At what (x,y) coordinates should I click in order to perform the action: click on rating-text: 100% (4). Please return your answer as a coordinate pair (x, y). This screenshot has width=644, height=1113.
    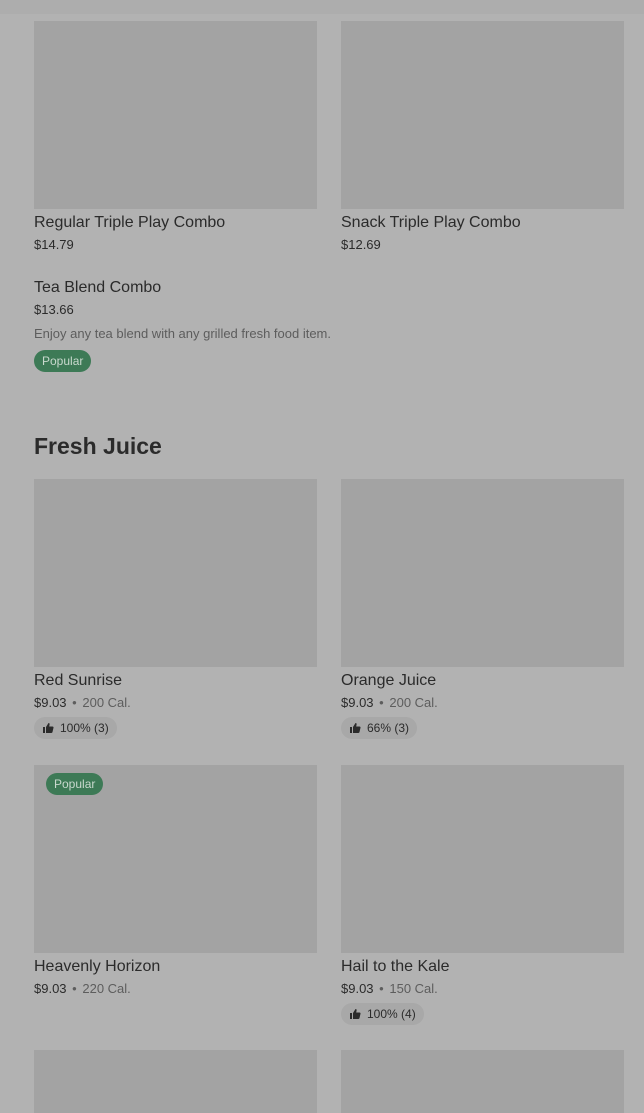
    Looking at the image, I should click on (391, 1014).